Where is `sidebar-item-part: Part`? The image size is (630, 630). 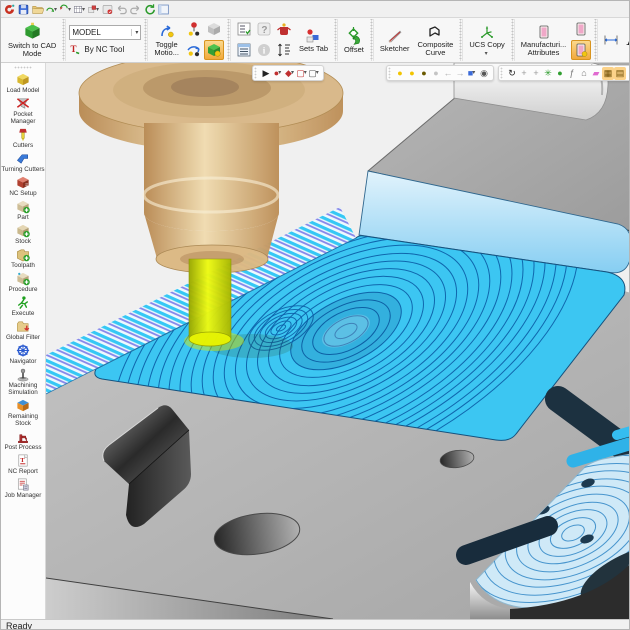
sidebar-item-part: Part is located at coordinates (23, 210).